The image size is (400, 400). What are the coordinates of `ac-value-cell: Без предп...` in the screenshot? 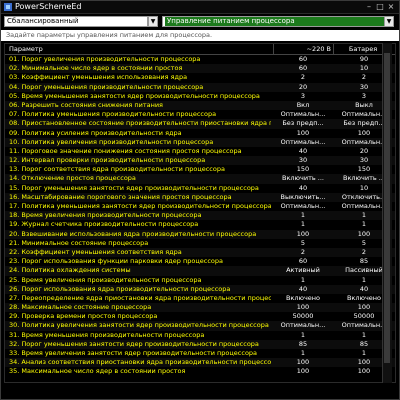 It's located at (303, 123).